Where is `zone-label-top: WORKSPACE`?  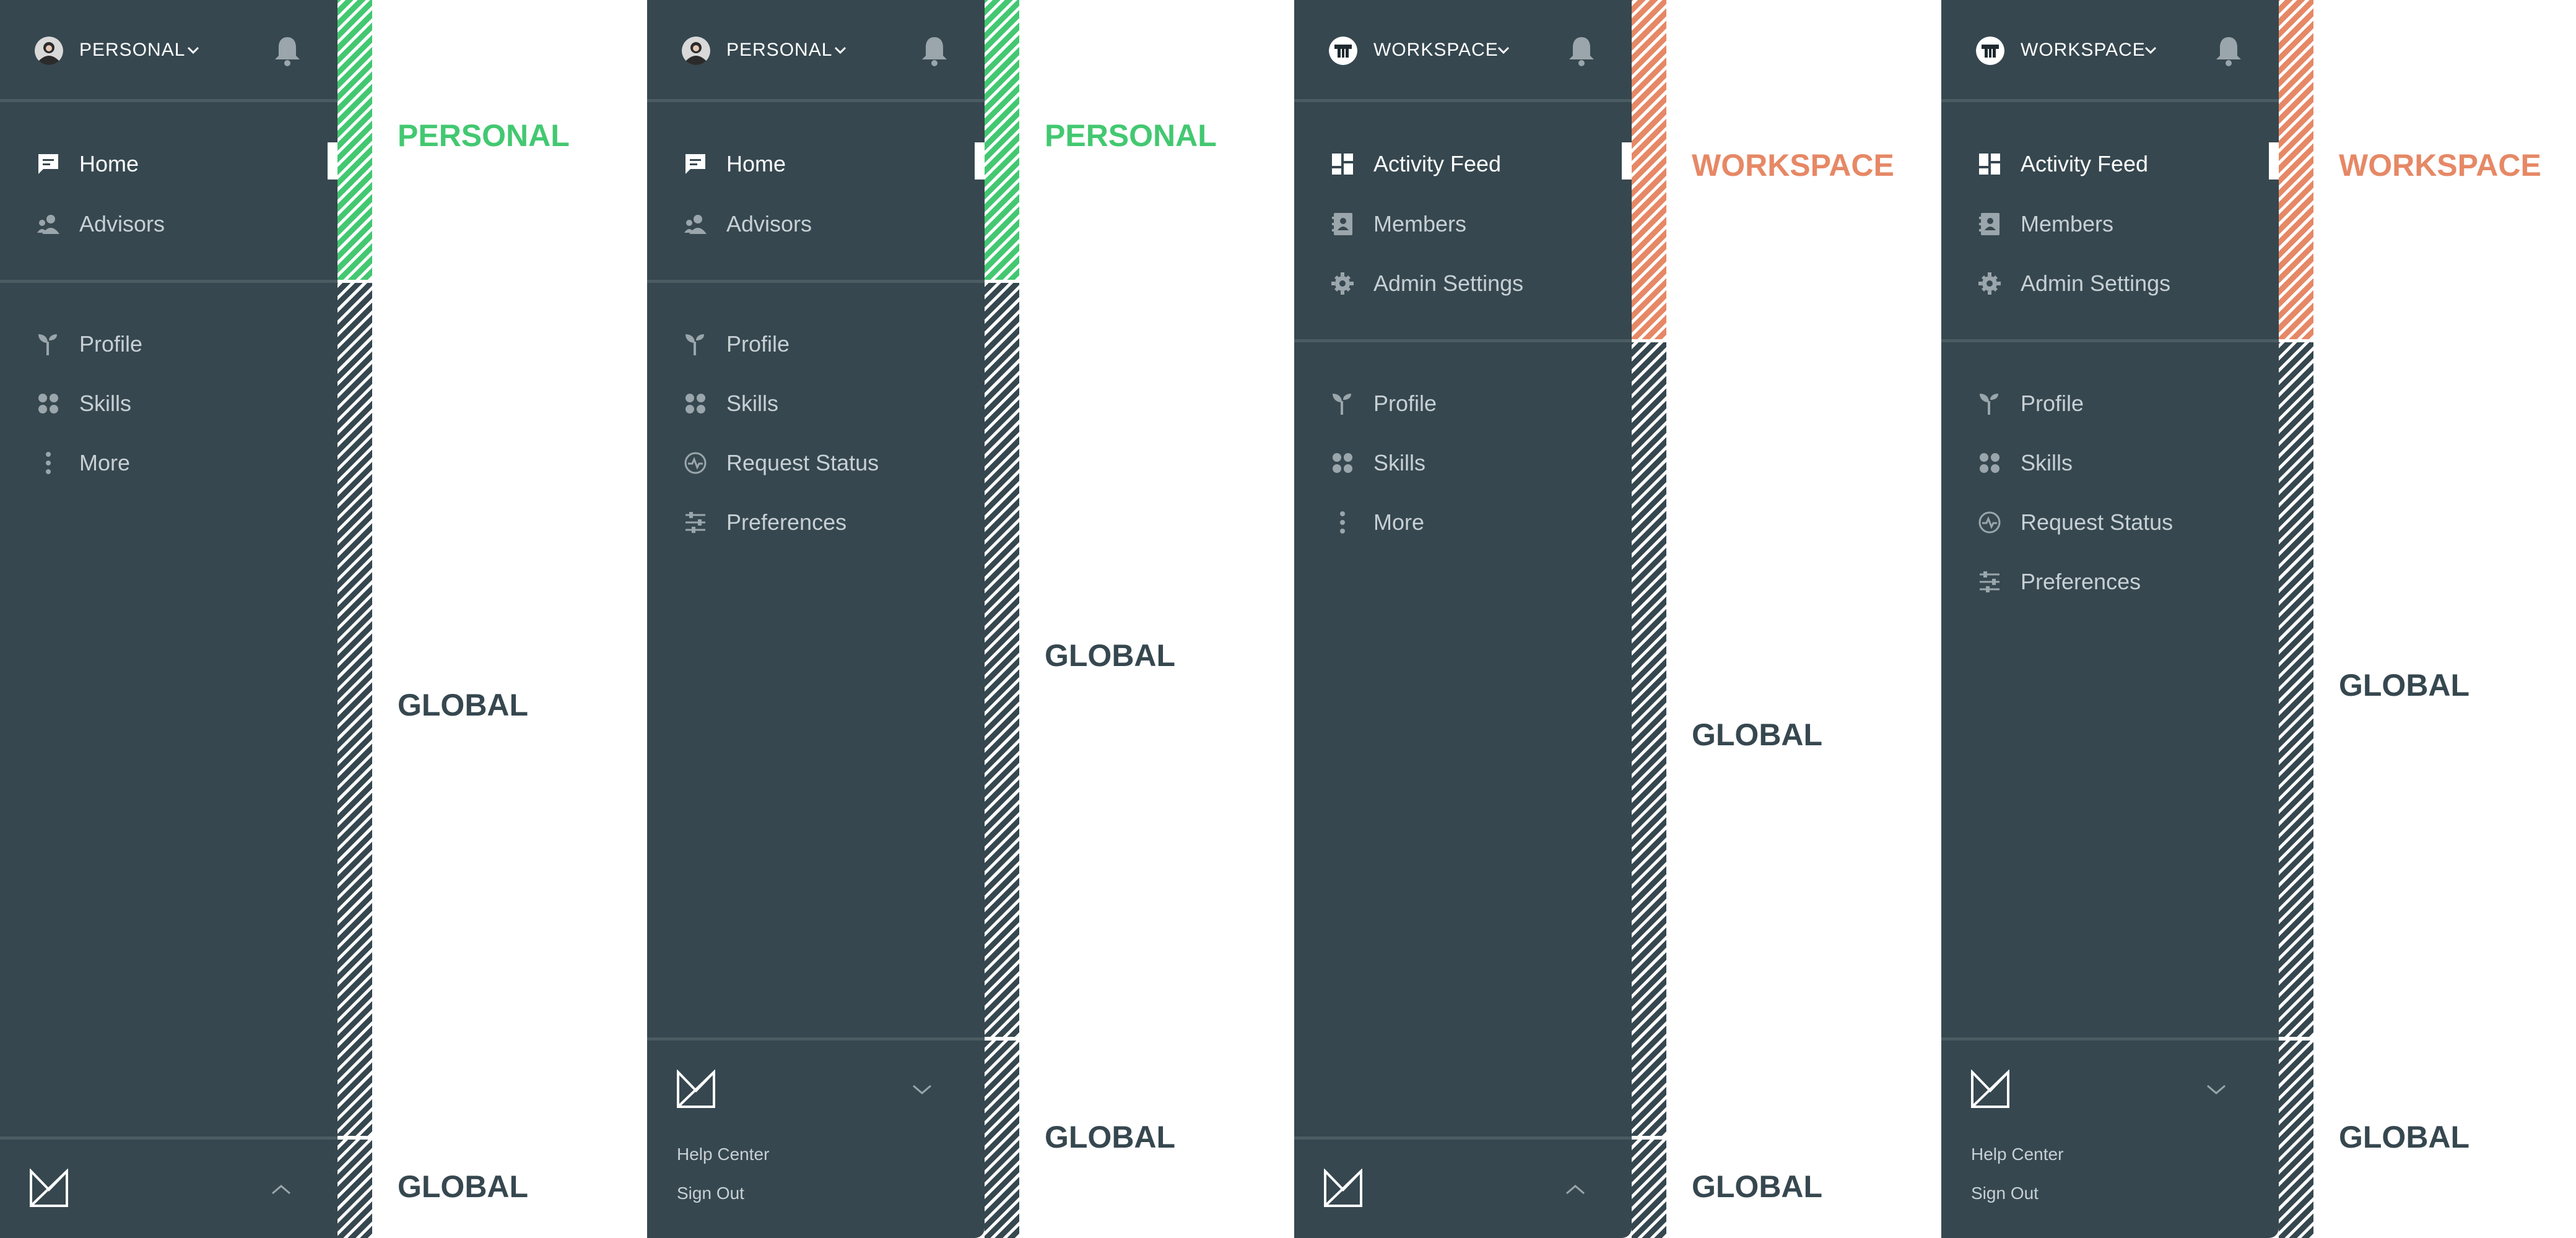 zone-label-top: WORKSPACE is located at coordinates (1793, 165).